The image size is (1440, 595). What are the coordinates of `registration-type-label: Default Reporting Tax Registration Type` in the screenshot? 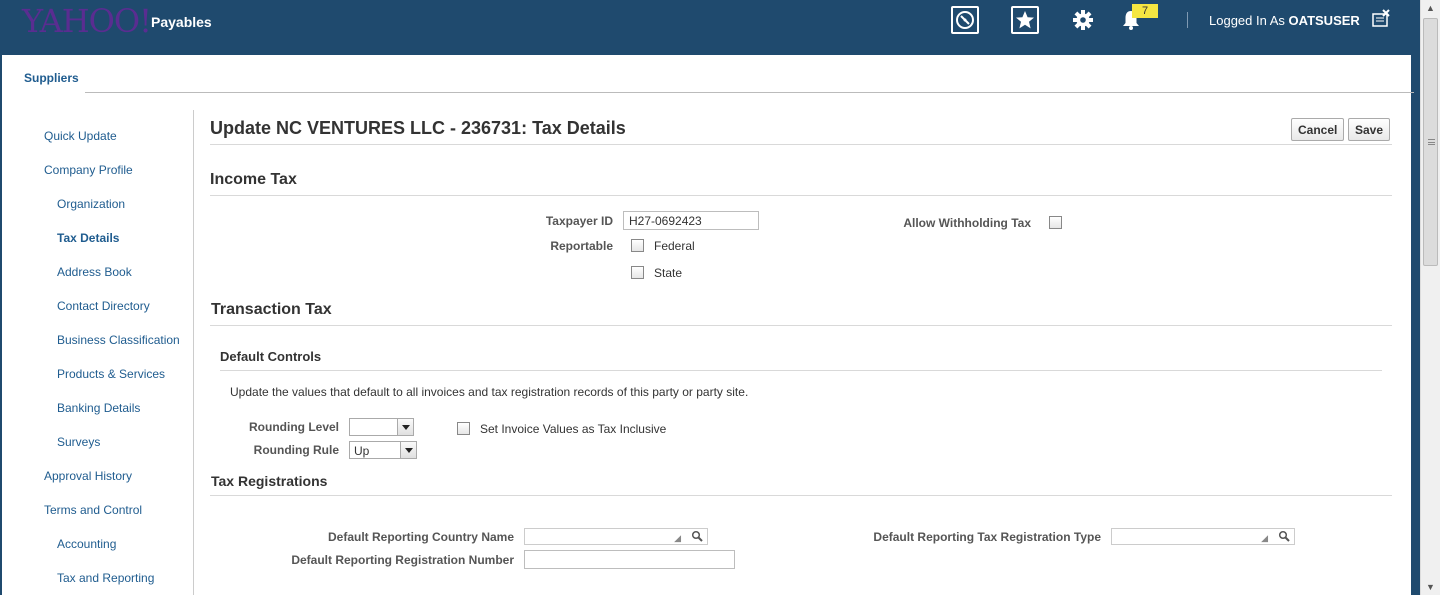 It's located at (987, 537).